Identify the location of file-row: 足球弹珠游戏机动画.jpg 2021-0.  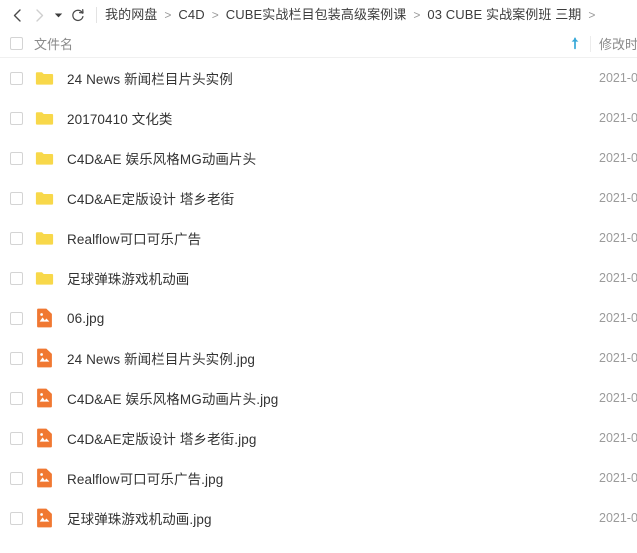
(318, 518).